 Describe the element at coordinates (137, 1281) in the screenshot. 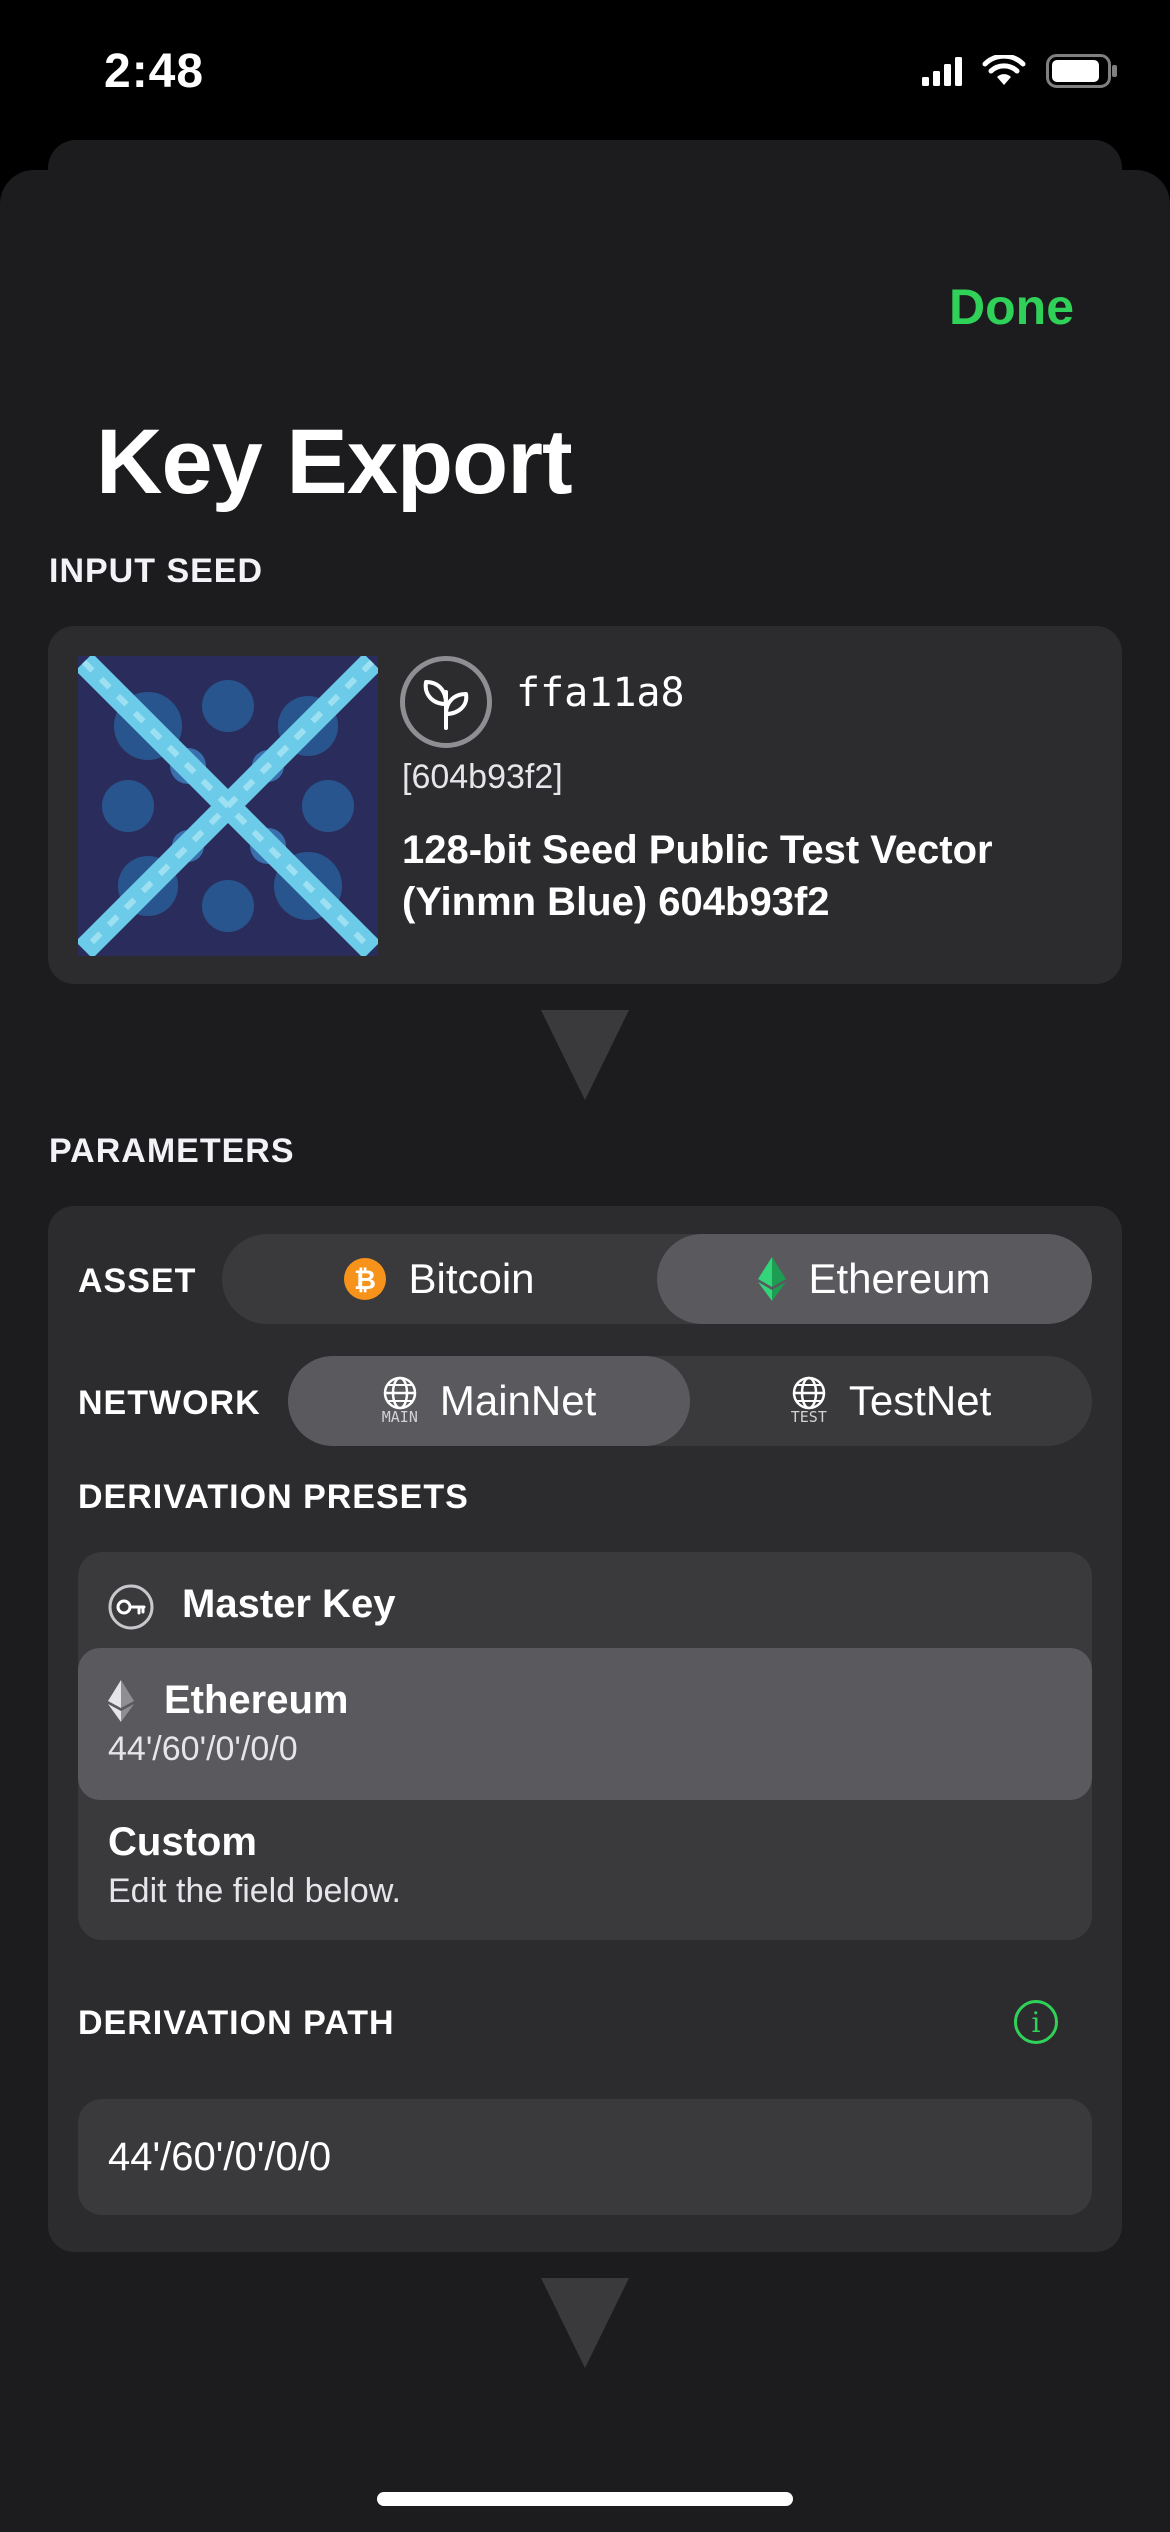

I see `asset-label: ASSET` at that location.